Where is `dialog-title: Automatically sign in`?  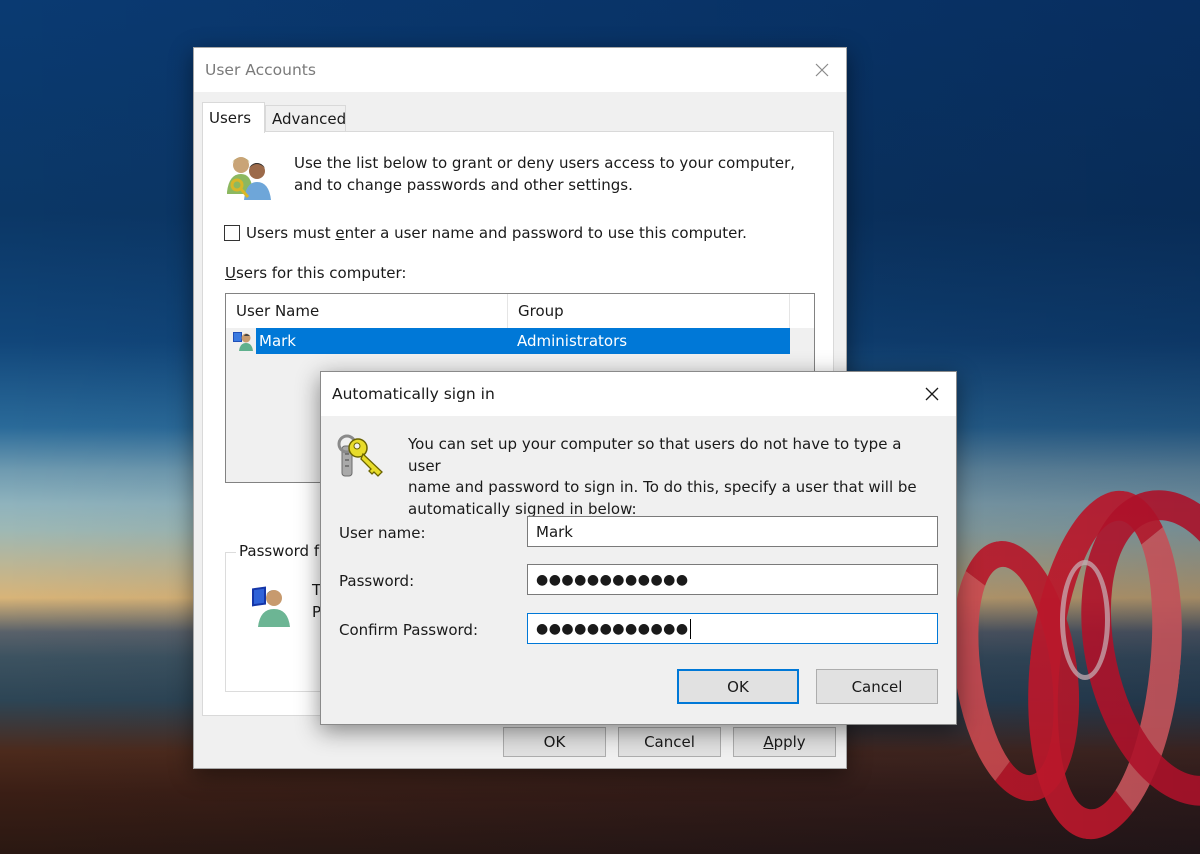 dialog-title: Automatically sign in is located at coordinates (413, 394).